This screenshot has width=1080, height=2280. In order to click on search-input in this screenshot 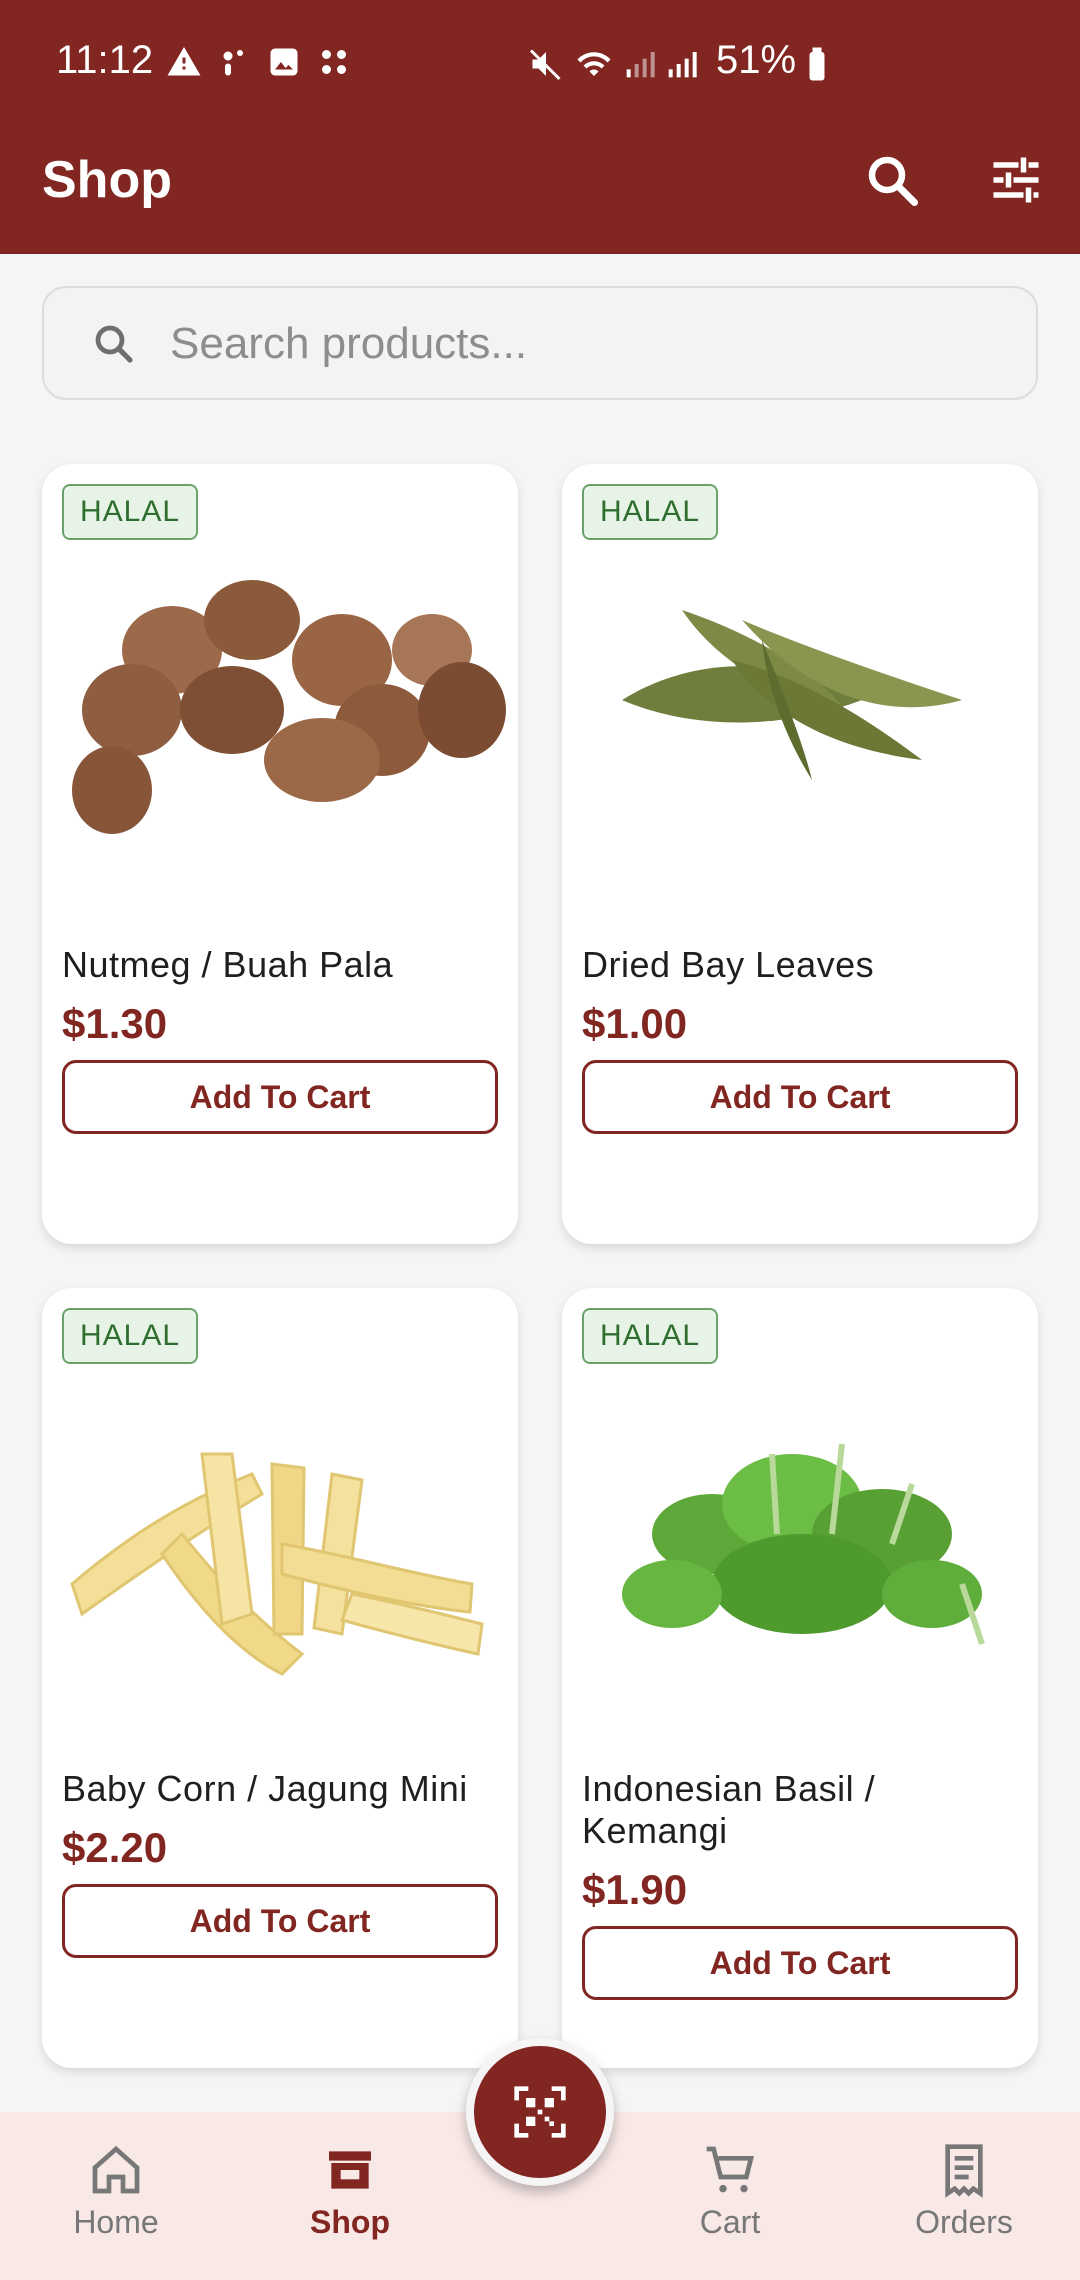, I will do `click(580, 344)`.